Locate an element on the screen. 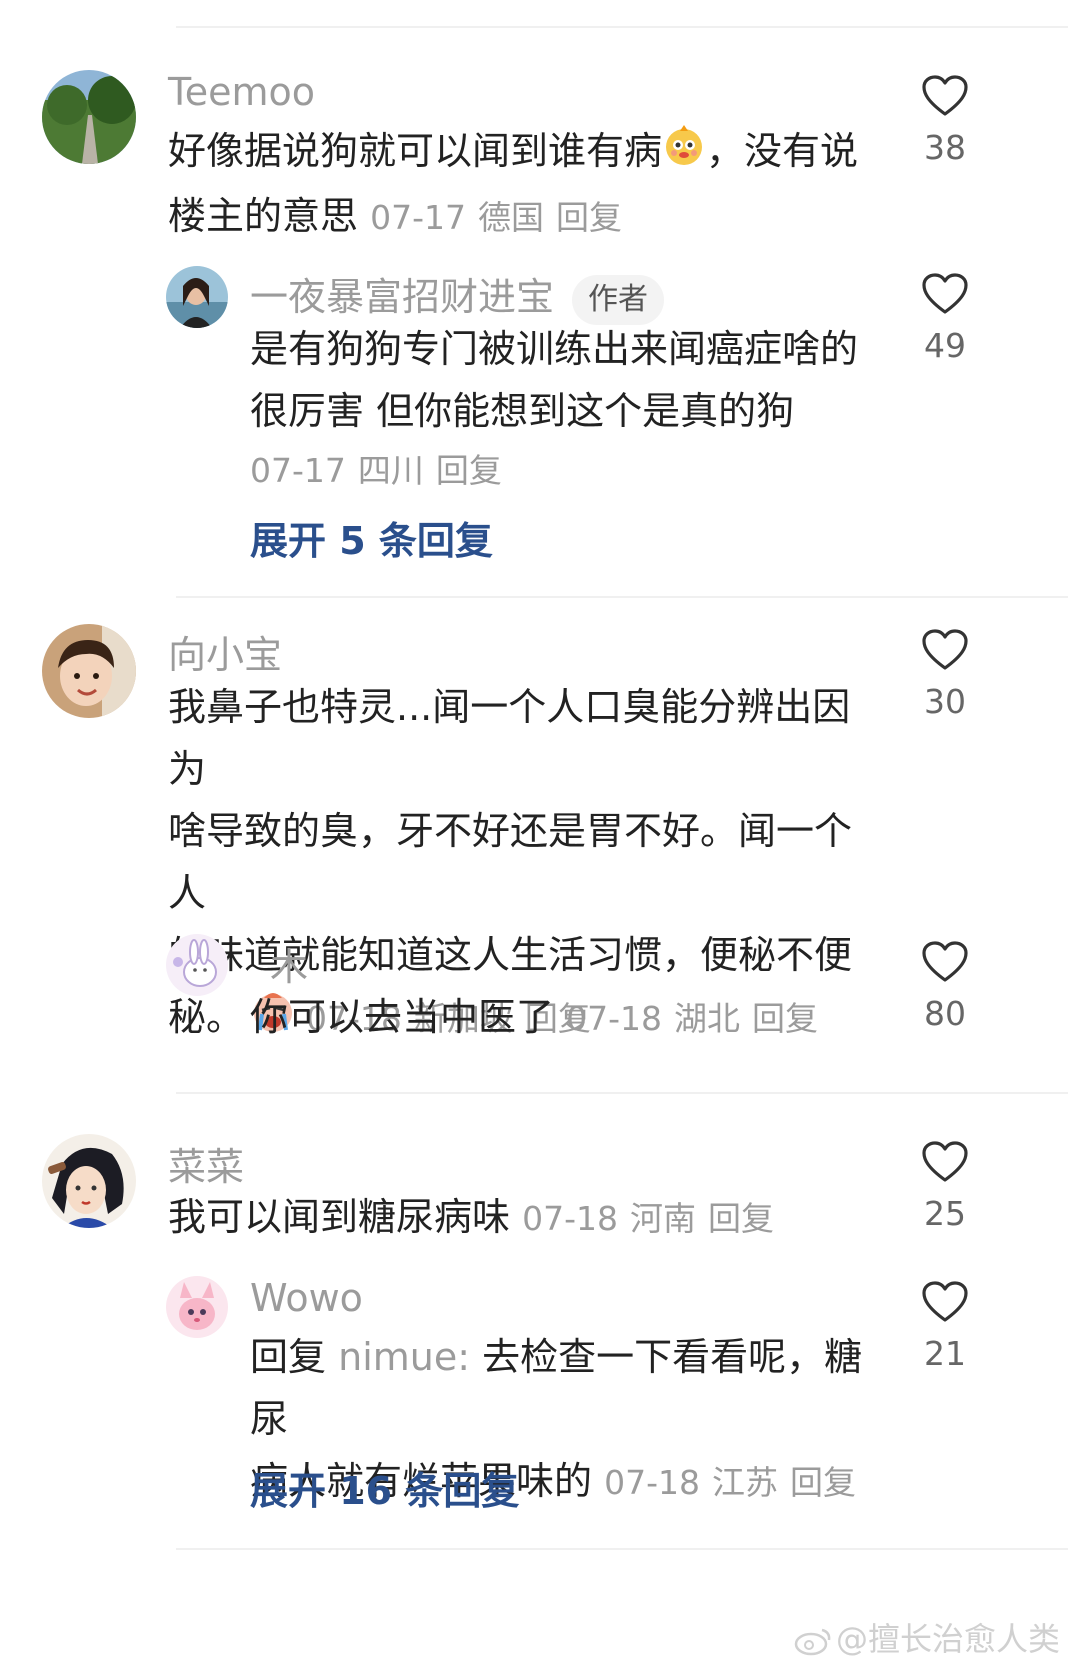 The image size is (1080, 1674). like-count: 30 is located at coordinates (945, 701).